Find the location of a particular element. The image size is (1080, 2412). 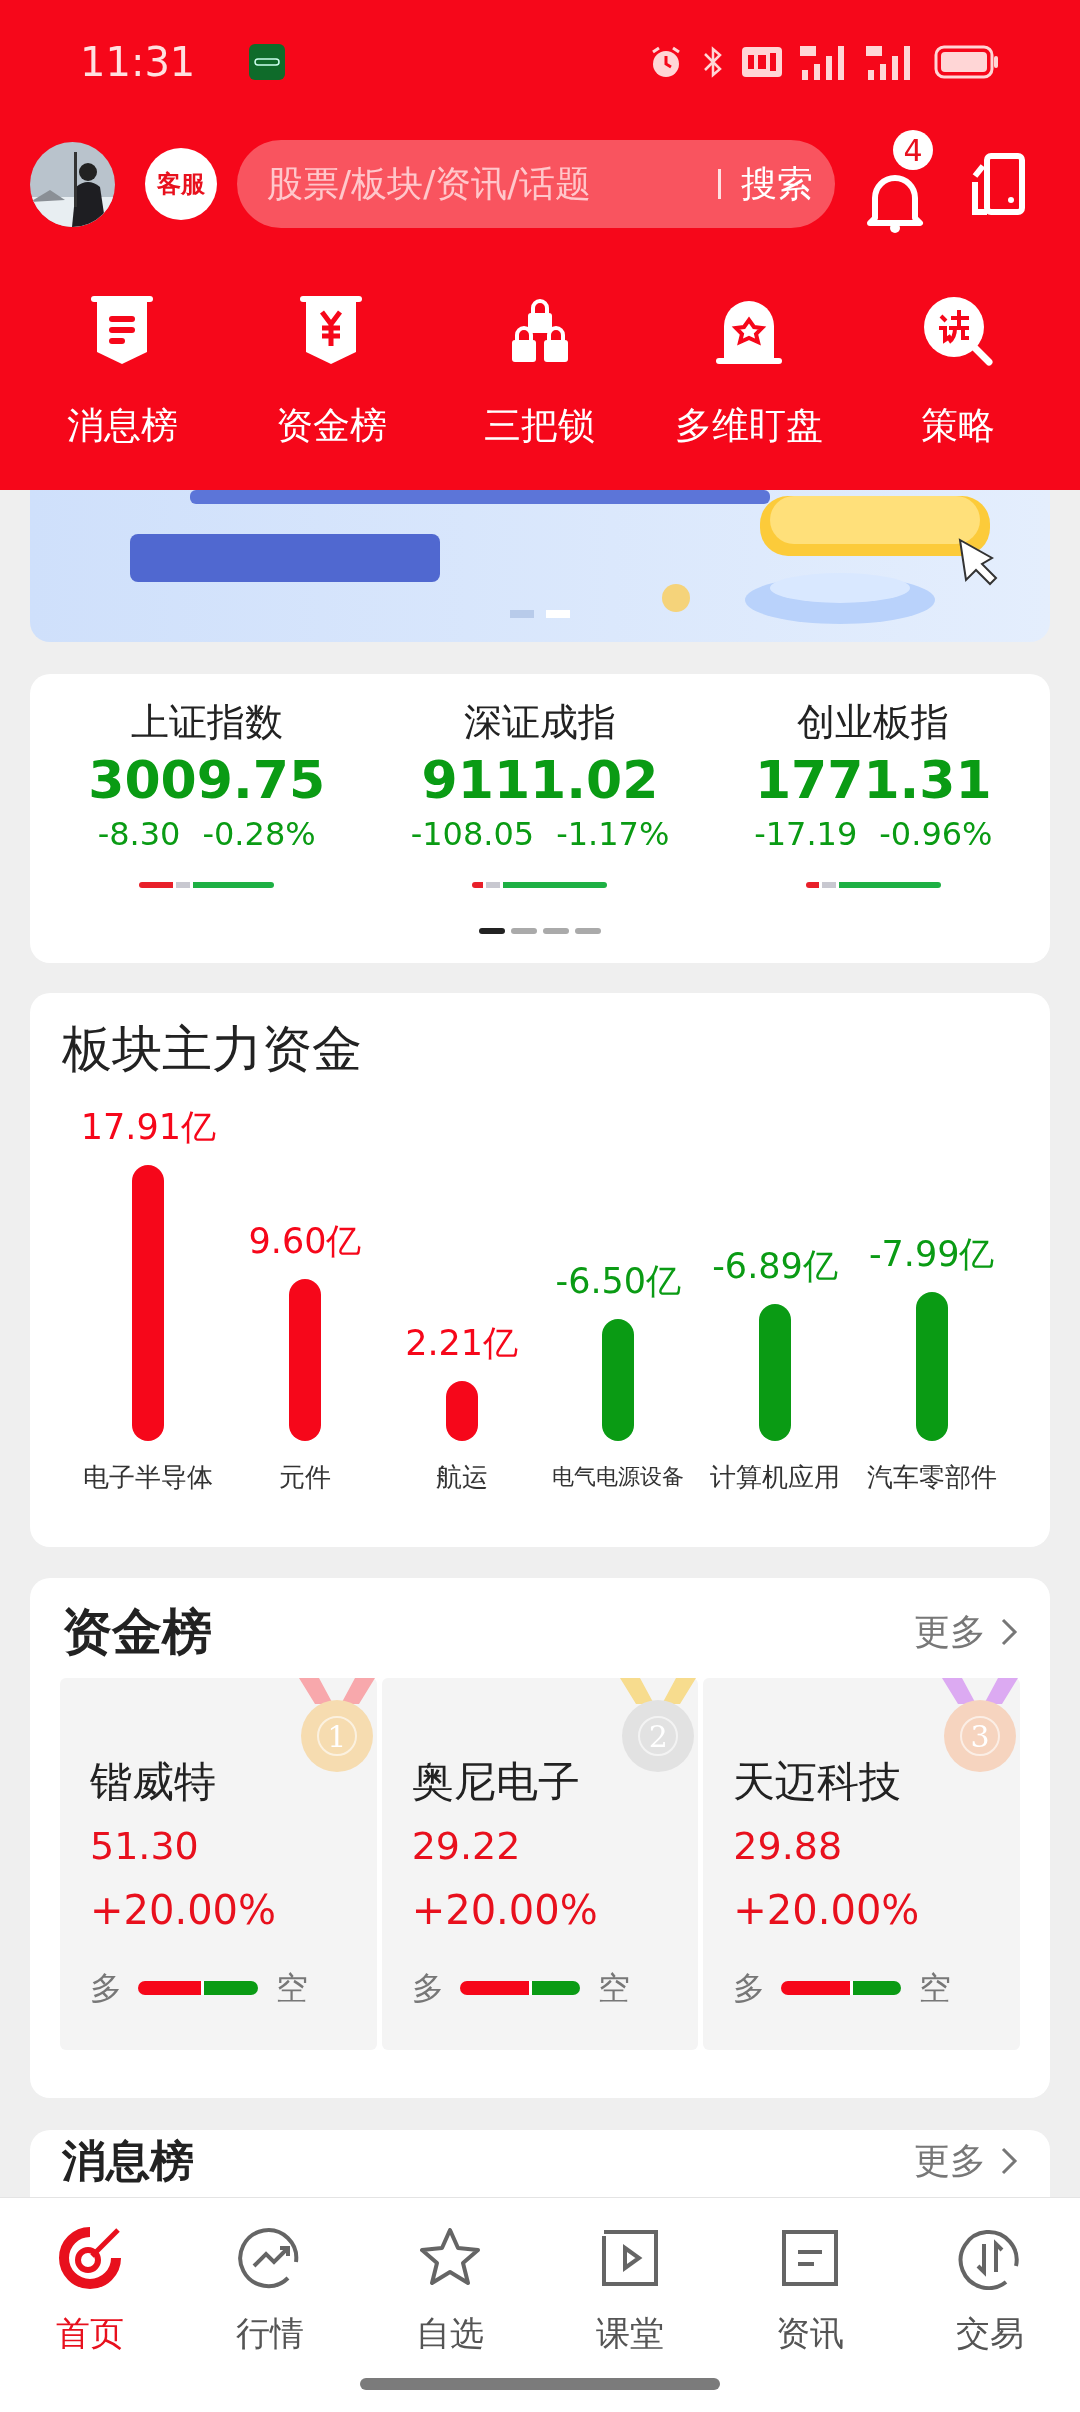

battery-icon is located at coordinates (967, 62).